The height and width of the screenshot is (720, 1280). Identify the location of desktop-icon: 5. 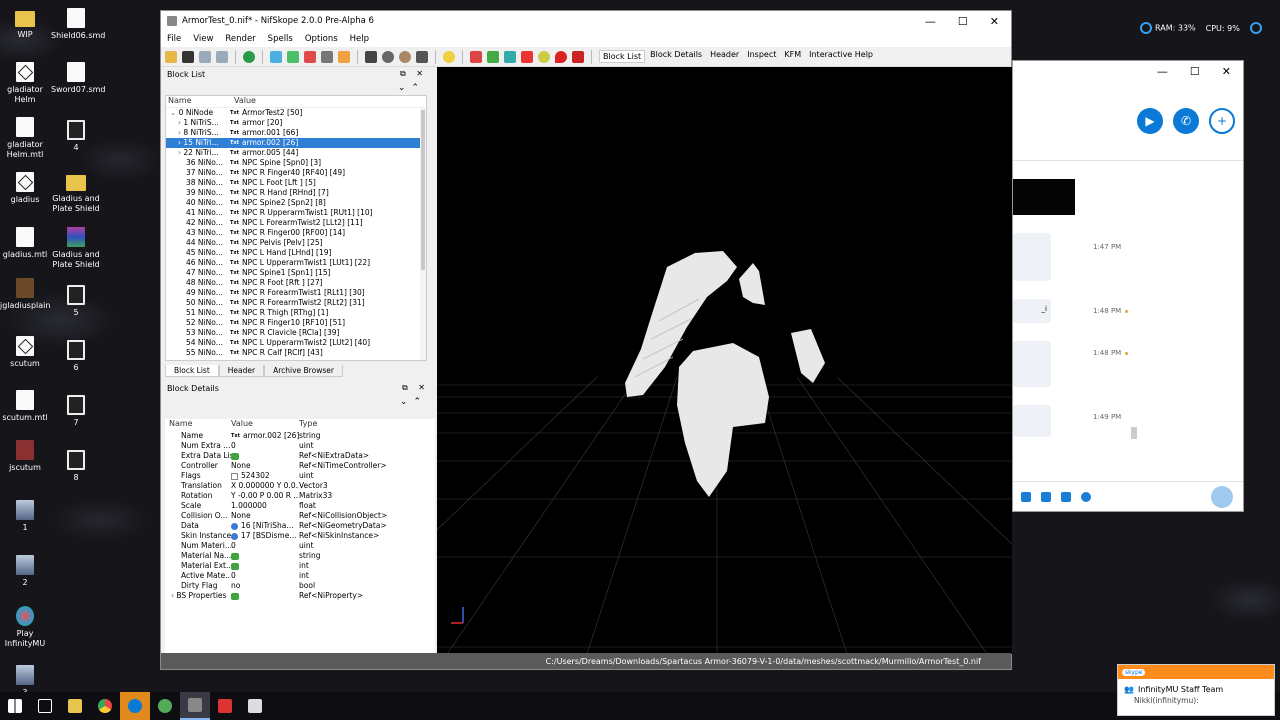
(76, 301).